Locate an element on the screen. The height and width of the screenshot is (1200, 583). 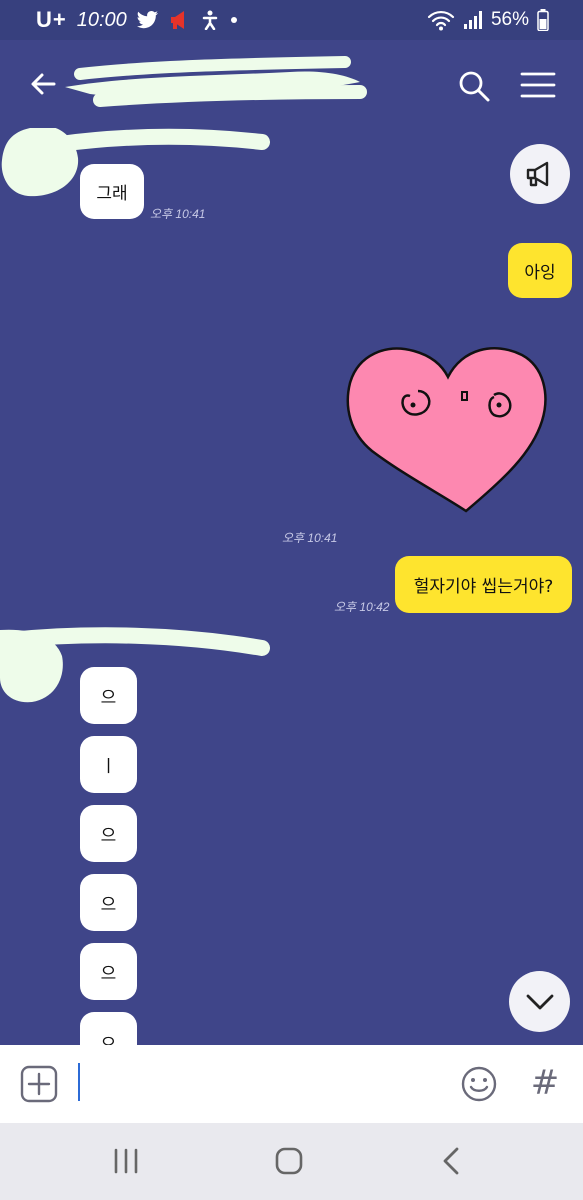
recents-icon is located at coordinates (126, 1161).